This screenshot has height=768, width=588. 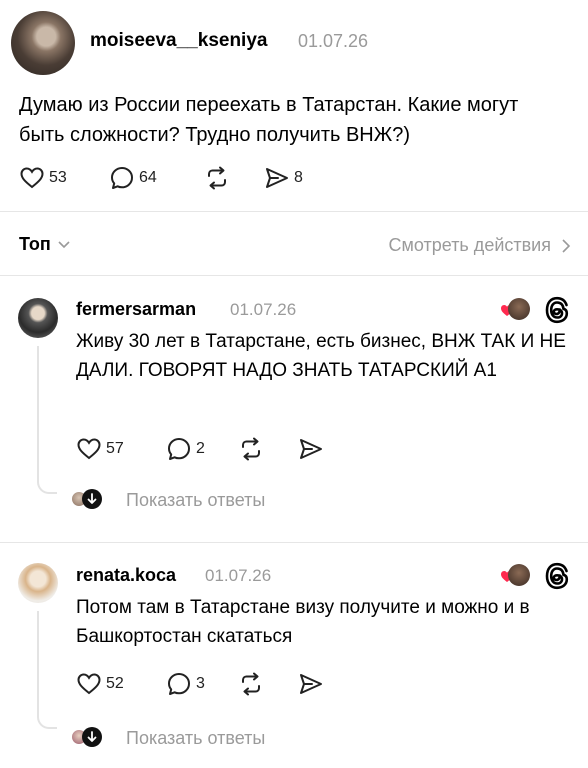 I want to click on reply-button: 3, so click(x=202, y=684).